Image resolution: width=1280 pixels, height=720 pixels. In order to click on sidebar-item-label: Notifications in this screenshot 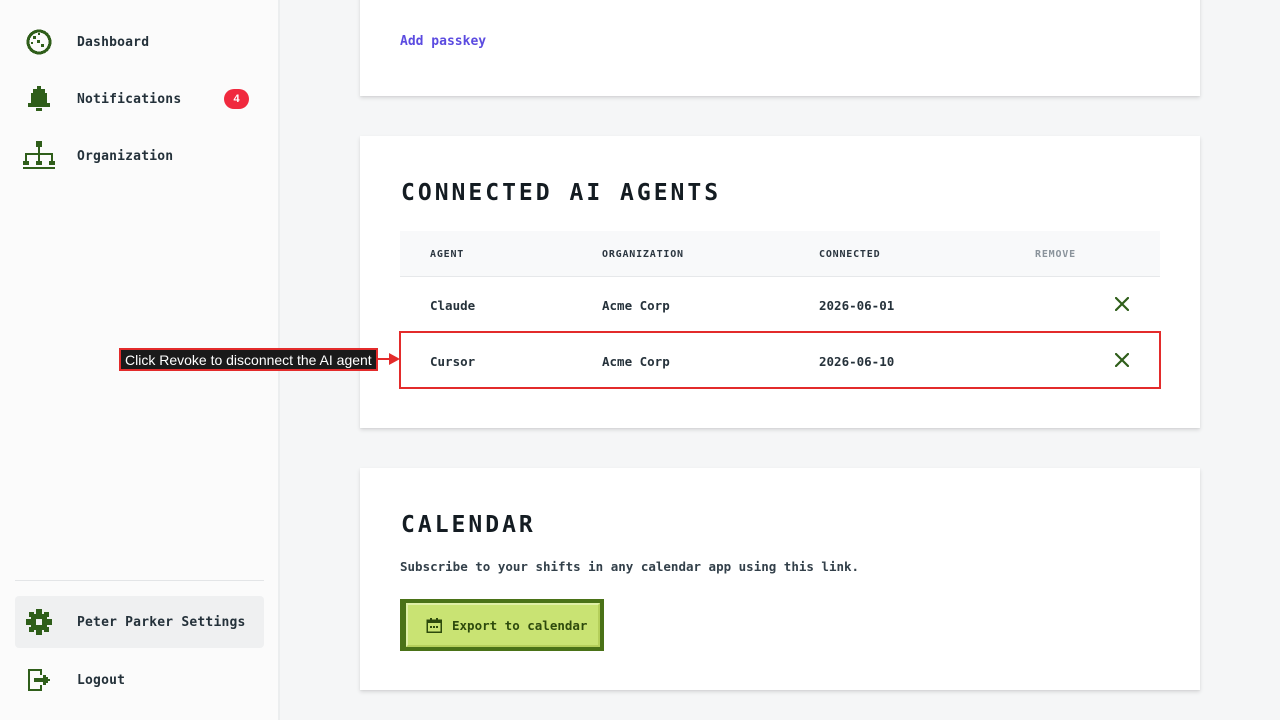, I will do `click(129, 99)`.